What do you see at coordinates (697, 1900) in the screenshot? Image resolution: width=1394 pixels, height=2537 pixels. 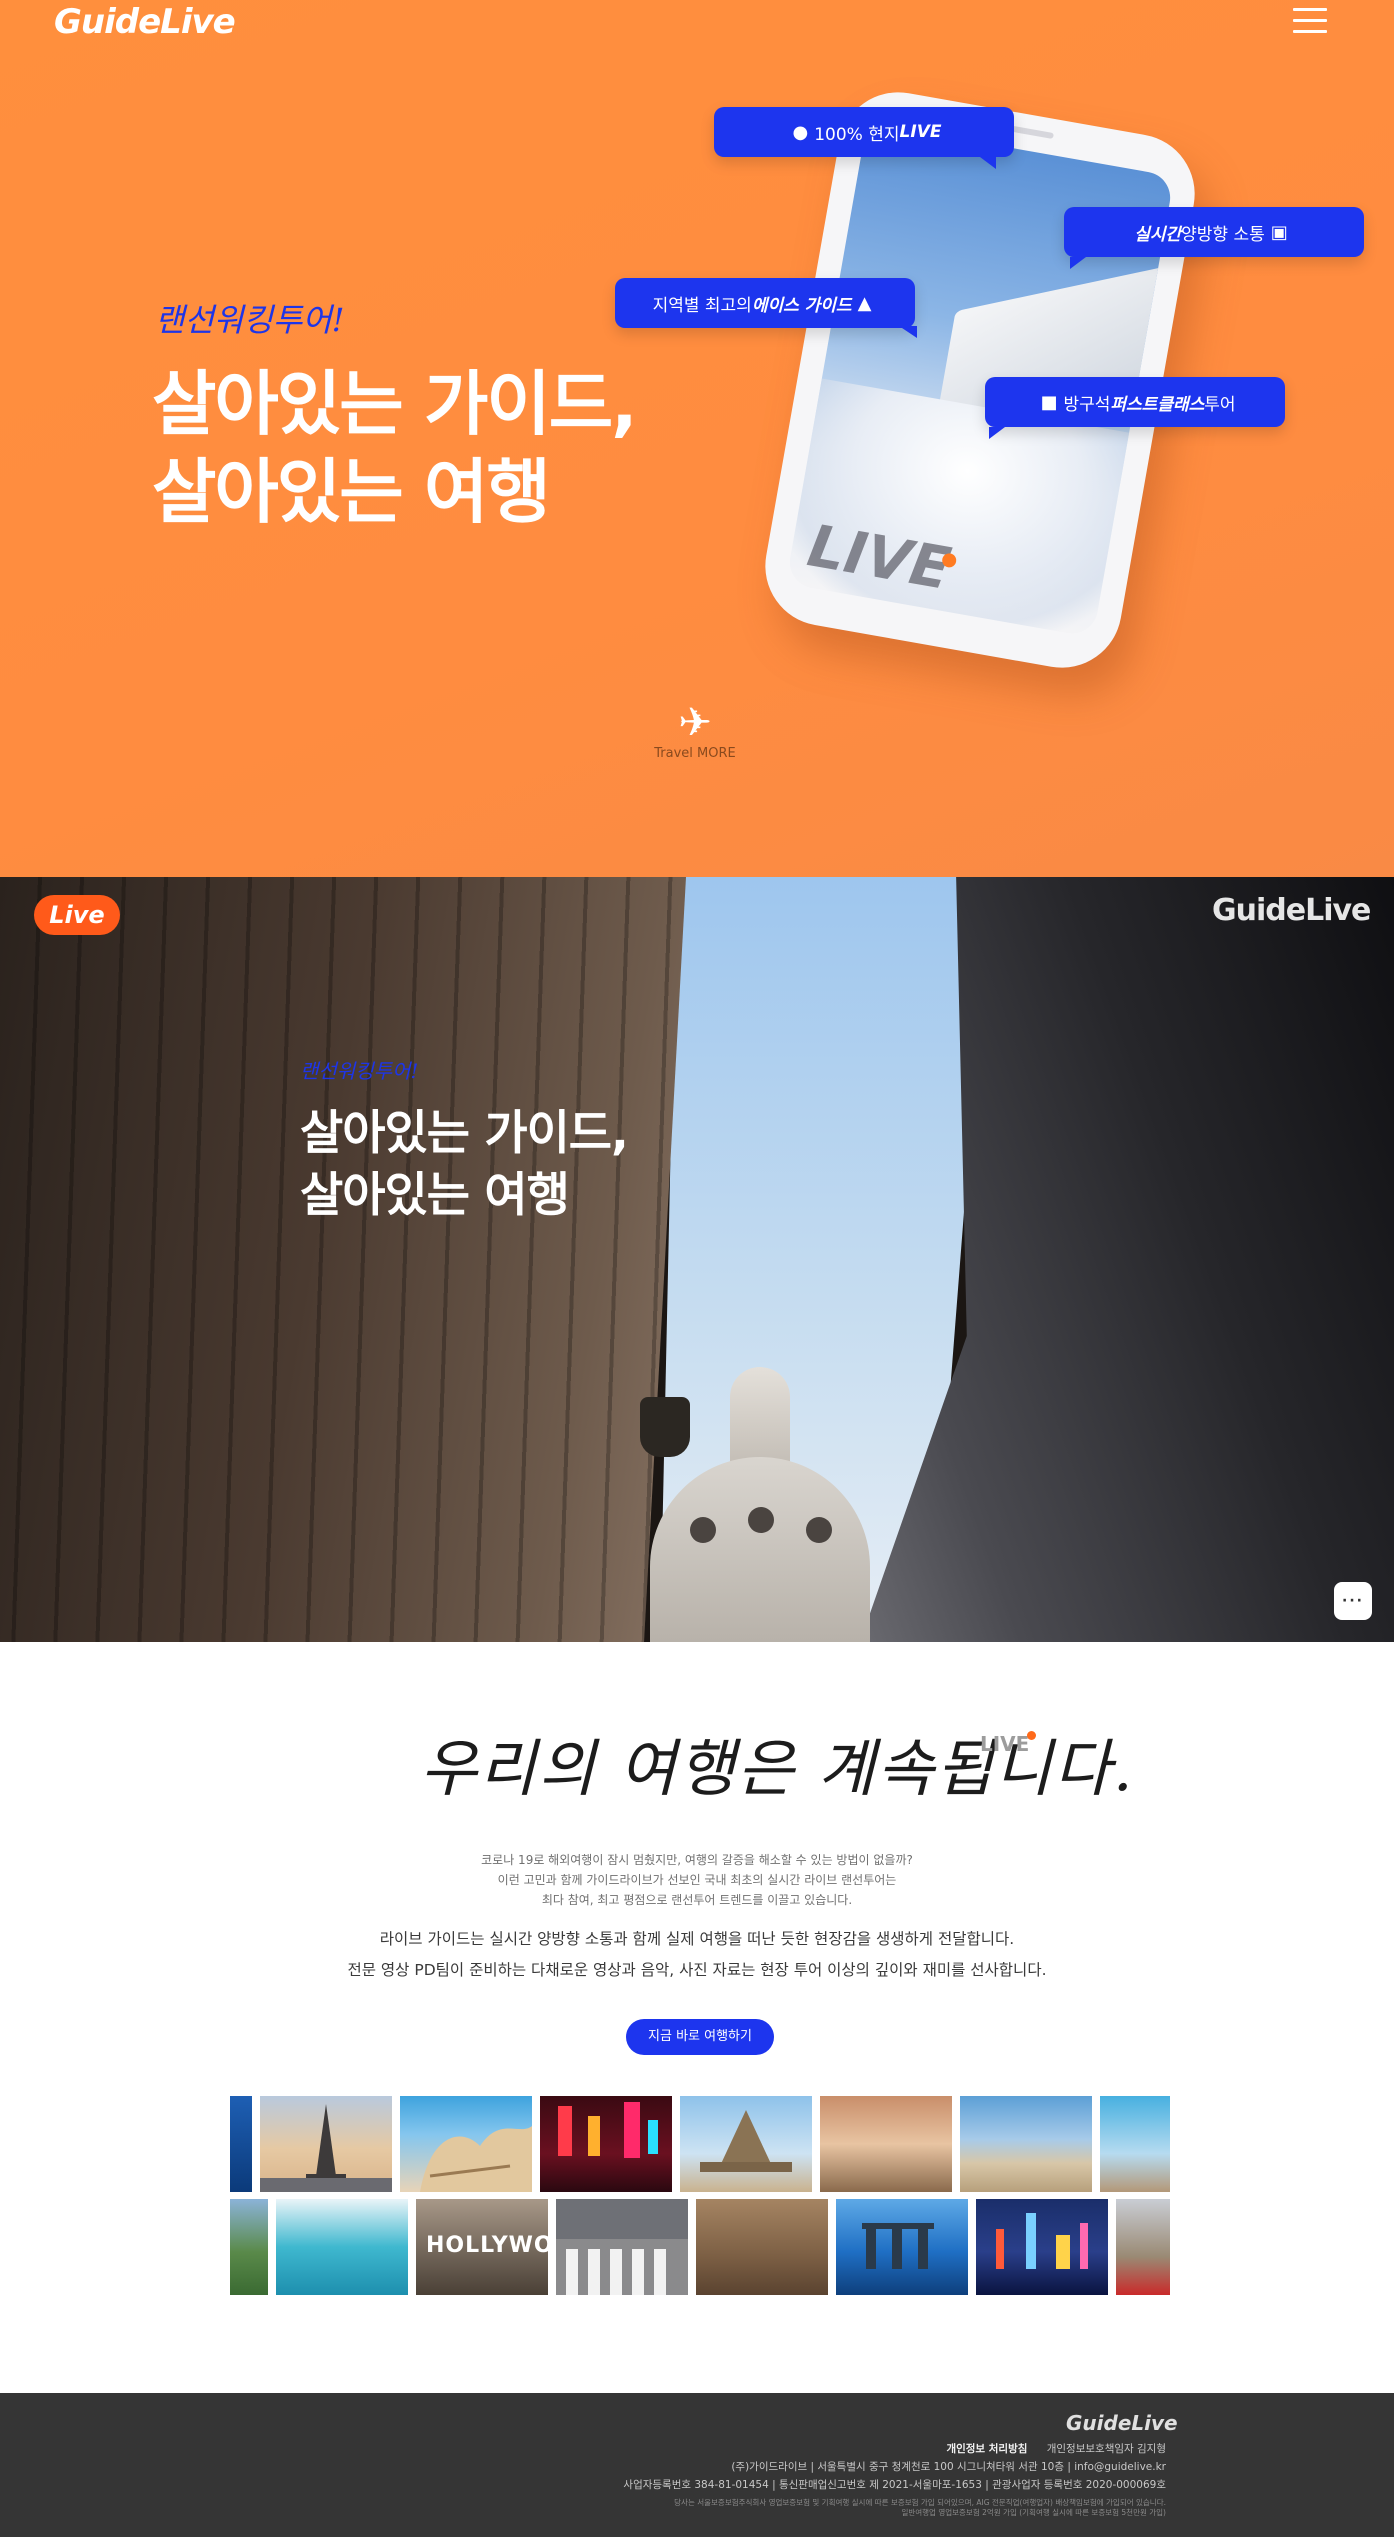 I see `intro-small-line: 최다 참여, 최고 평점으로 랜선투어 트렌드를 이끌고 있습니다.` at bounding box center [697, 1900].